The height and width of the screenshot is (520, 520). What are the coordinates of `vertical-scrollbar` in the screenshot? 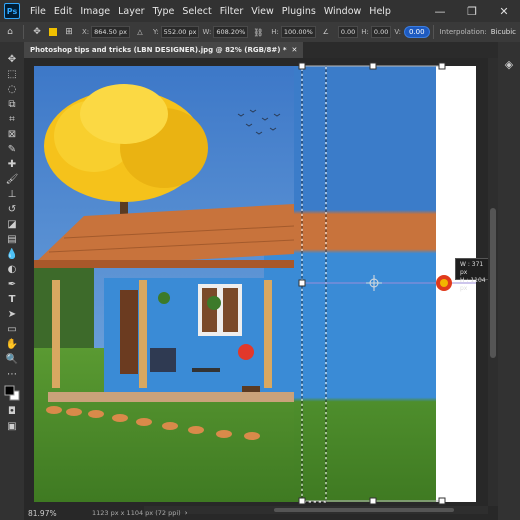 It's located at (493, 282).